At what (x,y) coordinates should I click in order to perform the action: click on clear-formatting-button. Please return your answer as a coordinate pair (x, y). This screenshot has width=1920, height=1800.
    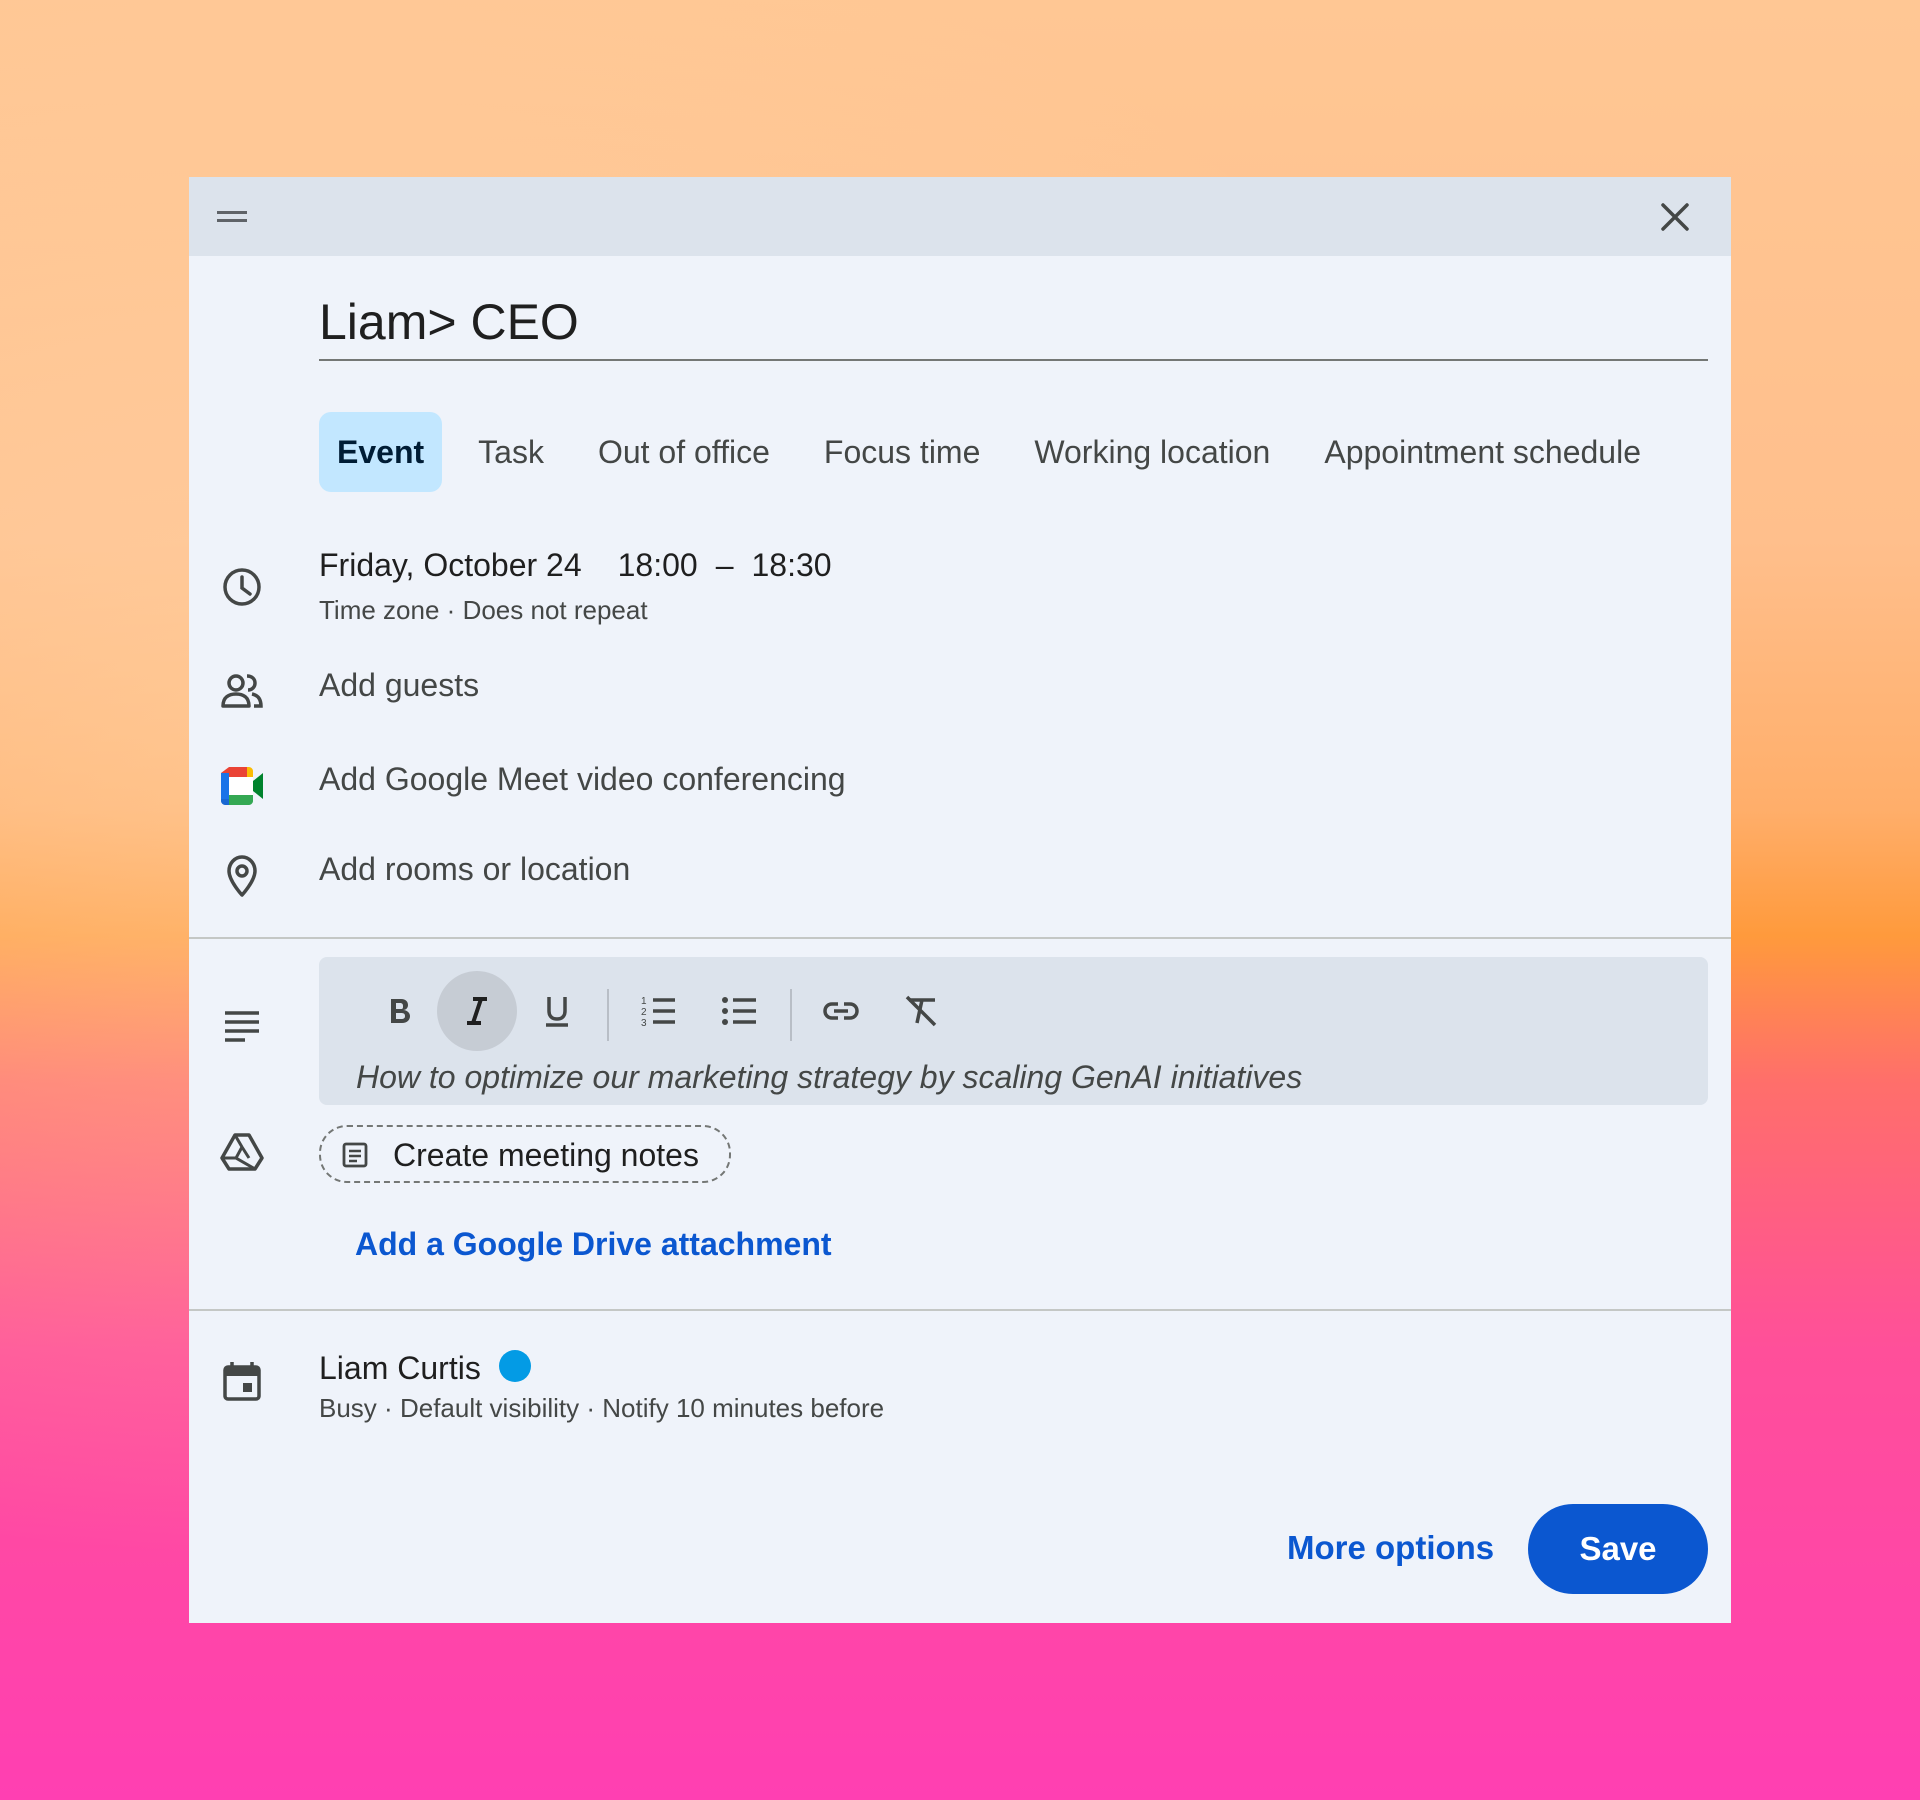
    Looking at the image, I should click on (921, 1011).